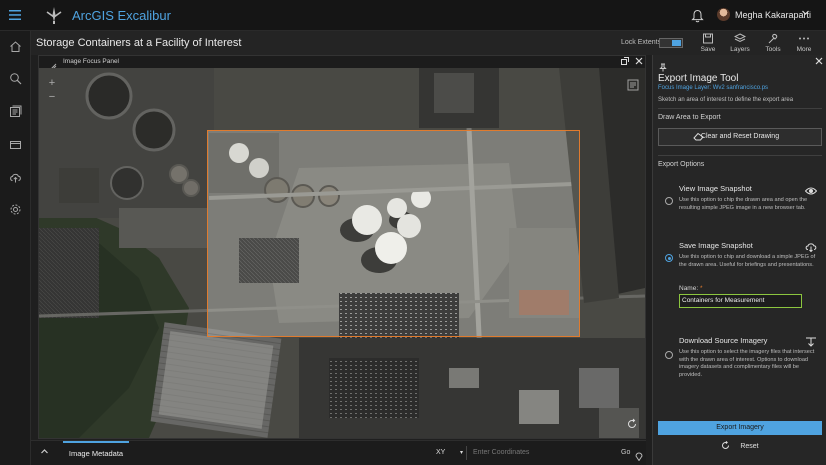 The image size is (826, 465). What do you see at coordinates (52, 97) in the screenshot?
I see `zoom-out-button: −` at bounding box center [52, 97].